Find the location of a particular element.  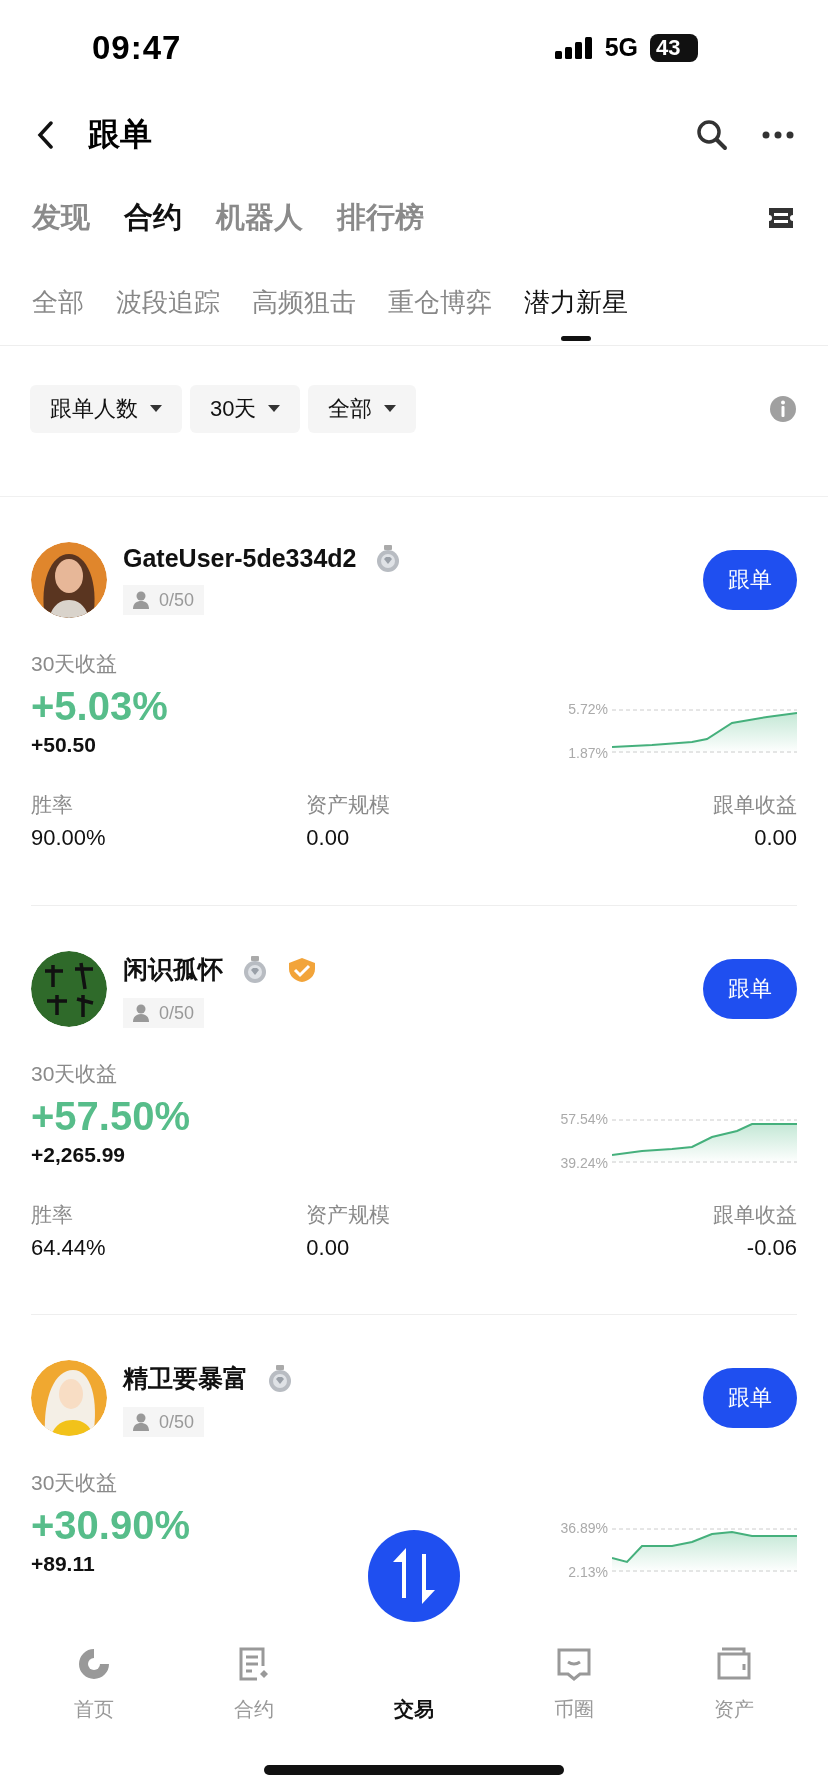

battery-indicator: 43 is located at coordinates (674, 47).